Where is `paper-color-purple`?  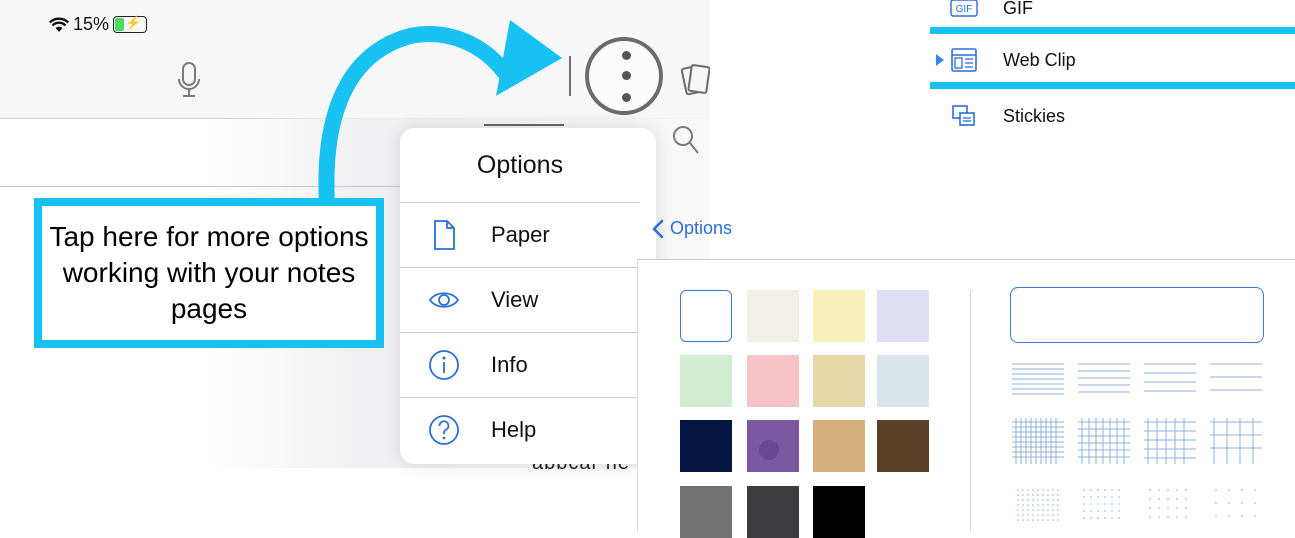
paper-color-purple is located at coordinates (773, 446).